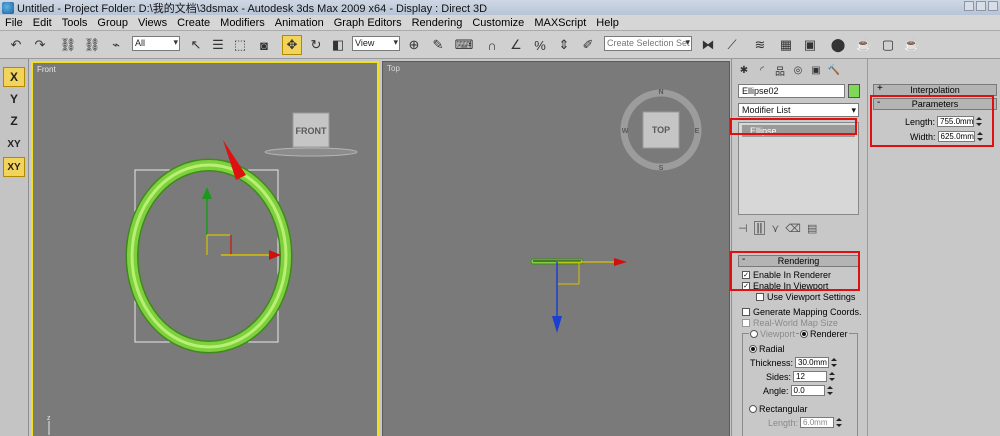 The width and height of the screenshot is (1000, 436). What do you see at coordinates (311, 152) in the screenshot?
I see `viewcube-ring` at bounding box center [311, 152].